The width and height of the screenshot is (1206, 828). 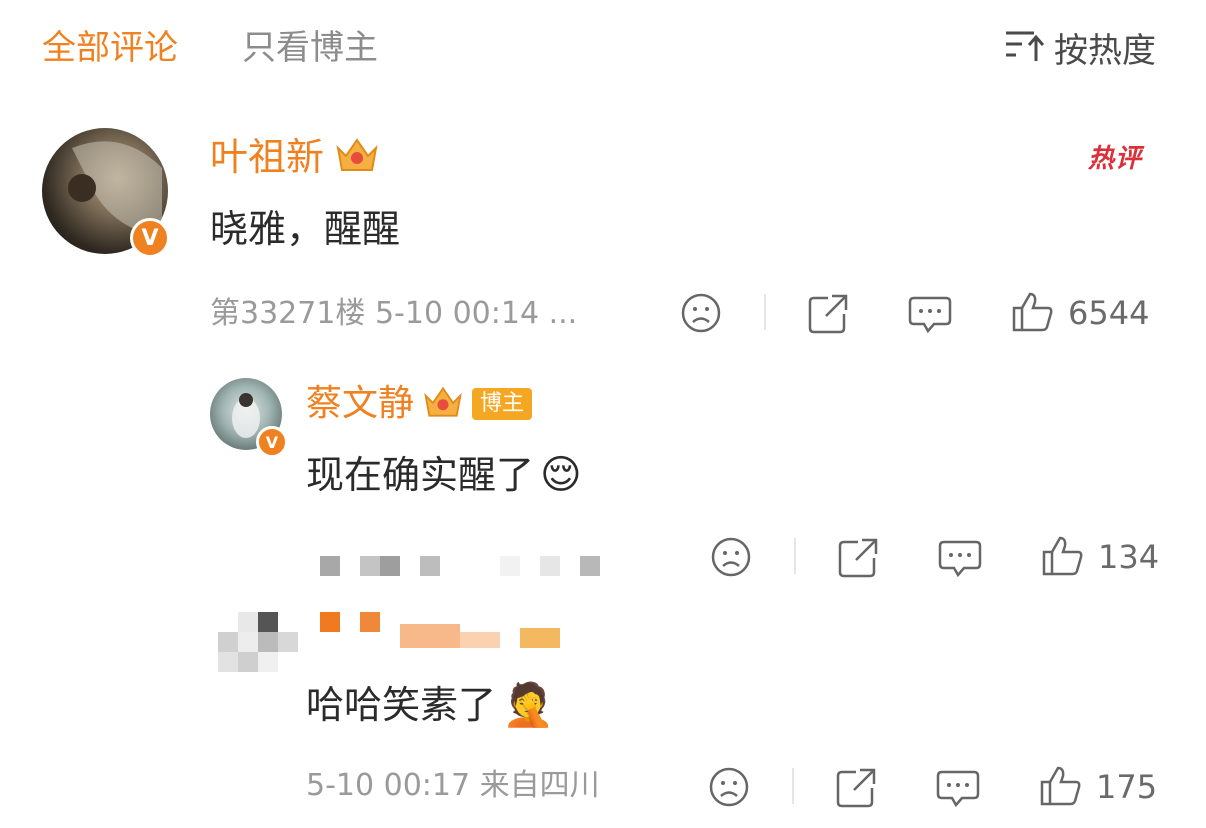 What do you see at coordinates (305, 229) in the screenshot?
I see `comment-text: 晓雅，醒醒` at bounding box center [305, 229].